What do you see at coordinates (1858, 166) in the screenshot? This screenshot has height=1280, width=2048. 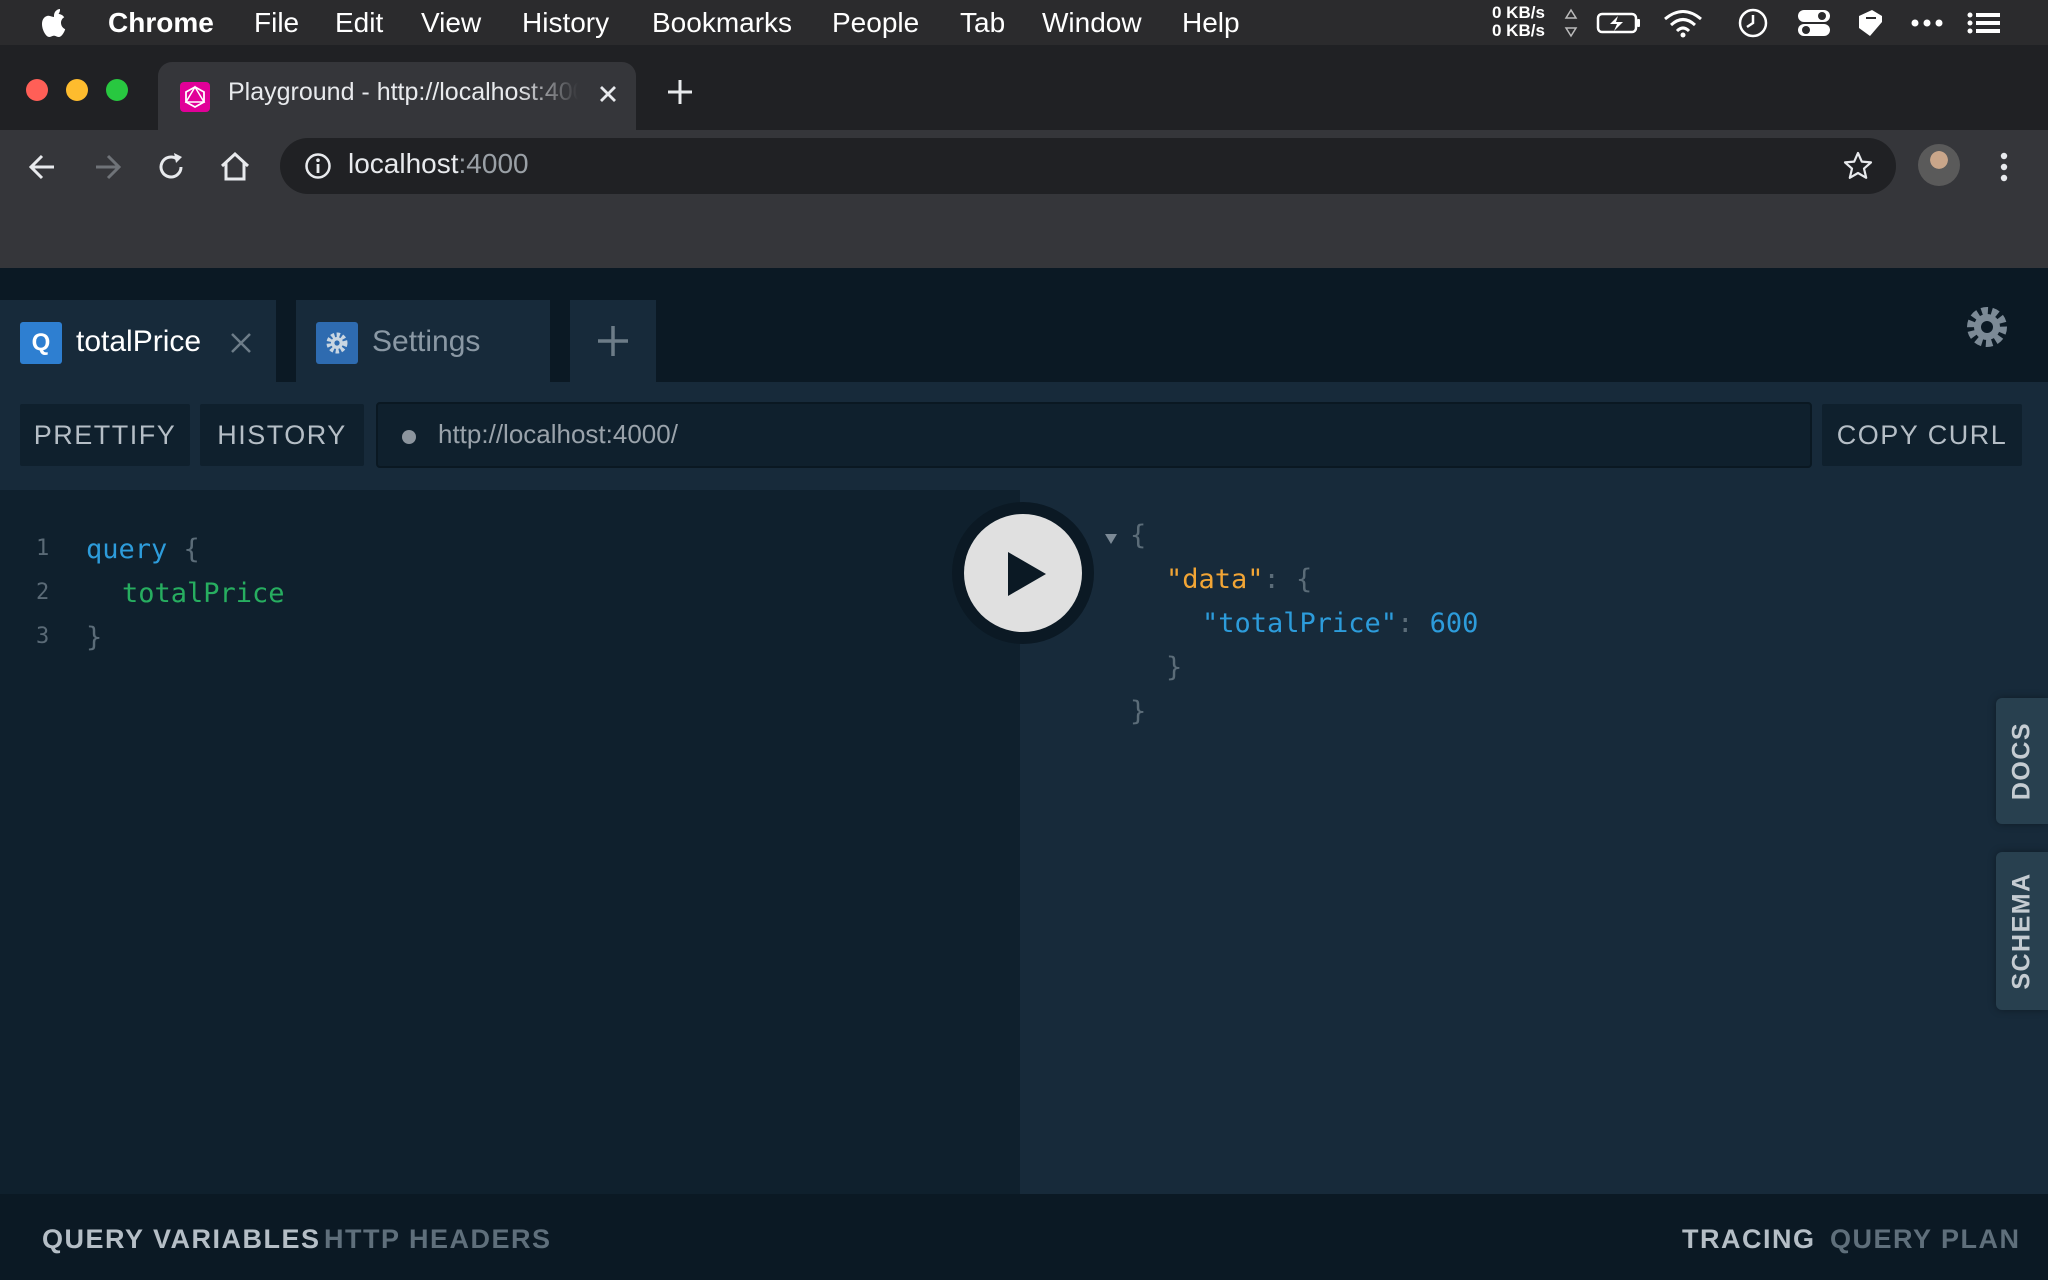 I see `bookmark-star-icon` at bounding box center [1858, 166].